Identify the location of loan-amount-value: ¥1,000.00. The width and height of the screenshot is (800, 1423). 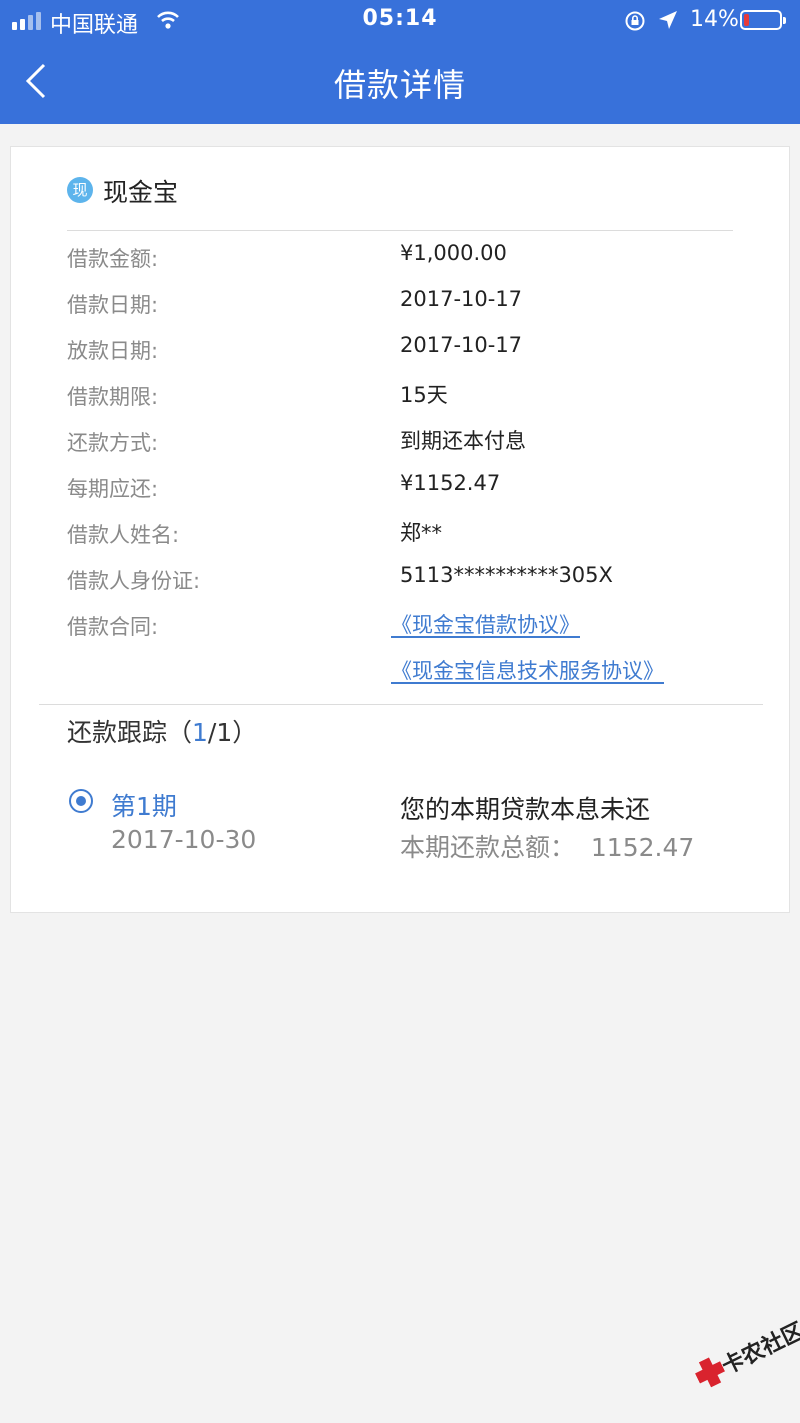
(453, 253).